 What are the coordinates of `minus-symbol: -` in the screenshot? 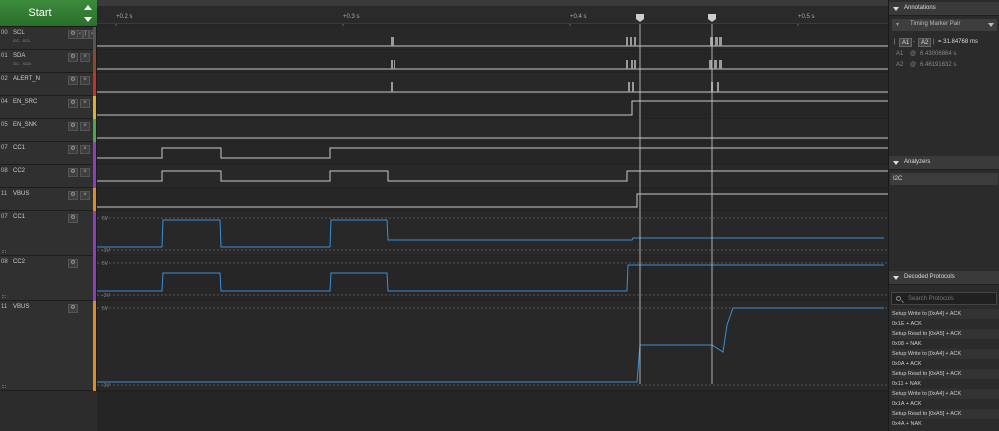 It's located at (914, 42).